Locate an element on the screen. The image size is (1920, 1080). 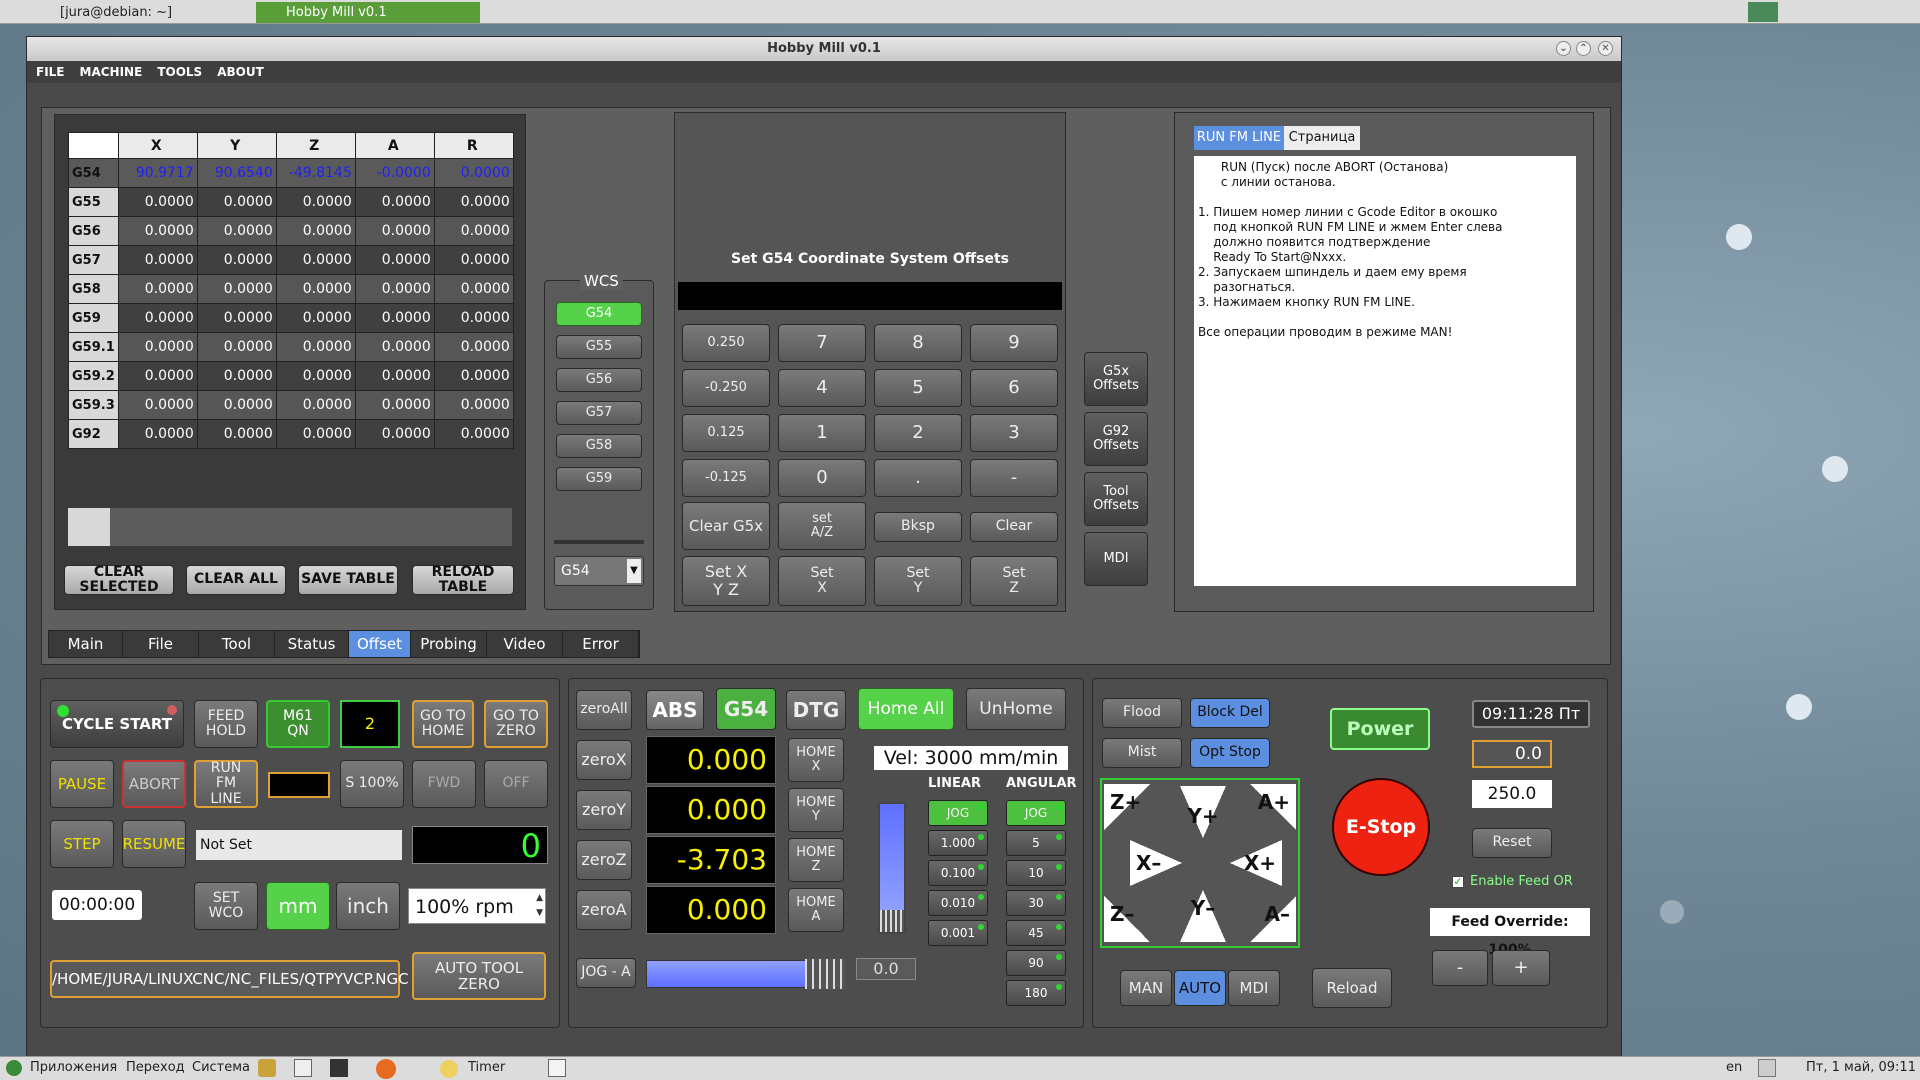
go-zero-button: GO TO ZERO is located at coordinates (516, 724).